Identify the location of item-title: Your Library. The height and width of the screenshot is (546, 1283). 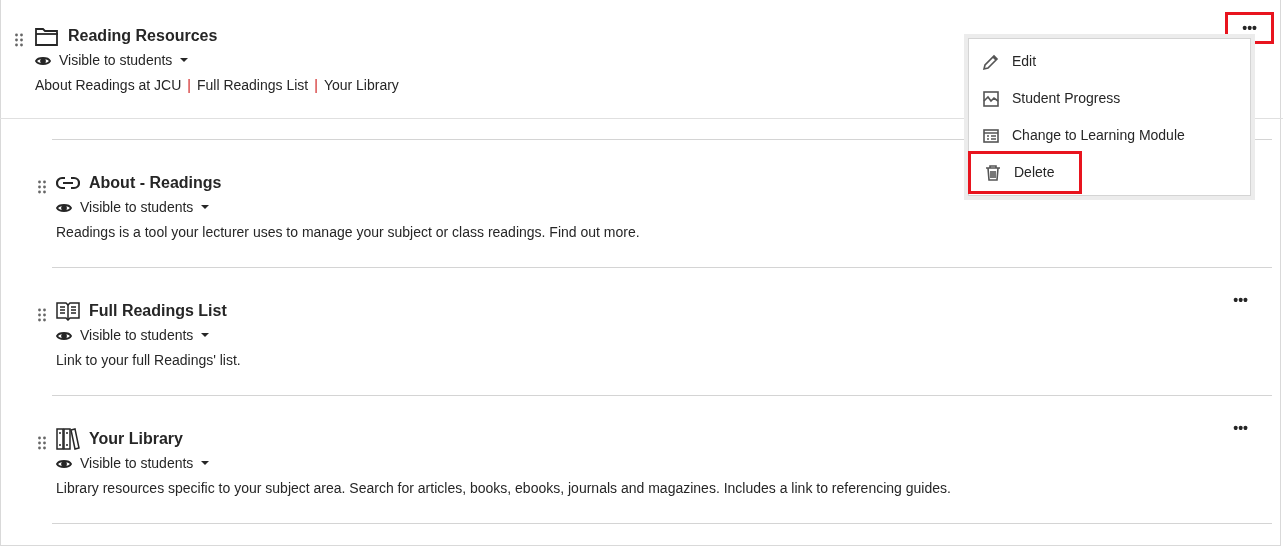
(136, 439).